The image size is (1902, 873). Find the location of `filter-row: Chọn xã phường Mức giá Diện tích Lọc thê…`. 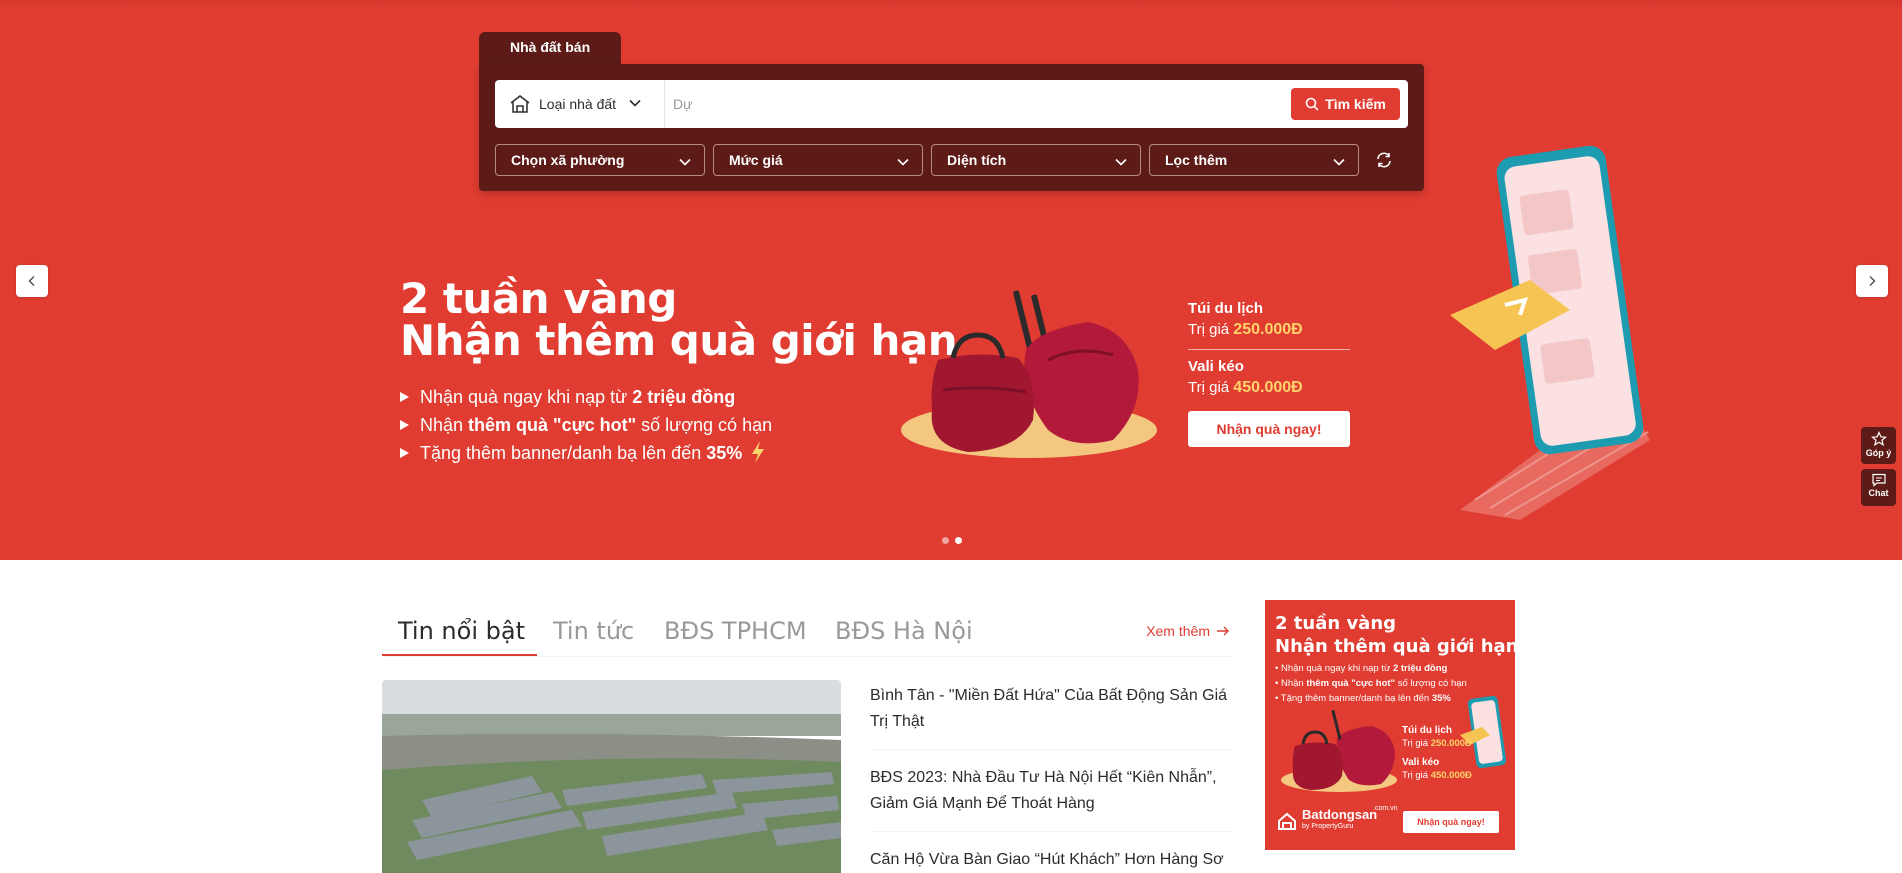

filter-row: Chọn xã phường Mức giá Diện tích Lọc thê… is located at coordinates (931, 160).